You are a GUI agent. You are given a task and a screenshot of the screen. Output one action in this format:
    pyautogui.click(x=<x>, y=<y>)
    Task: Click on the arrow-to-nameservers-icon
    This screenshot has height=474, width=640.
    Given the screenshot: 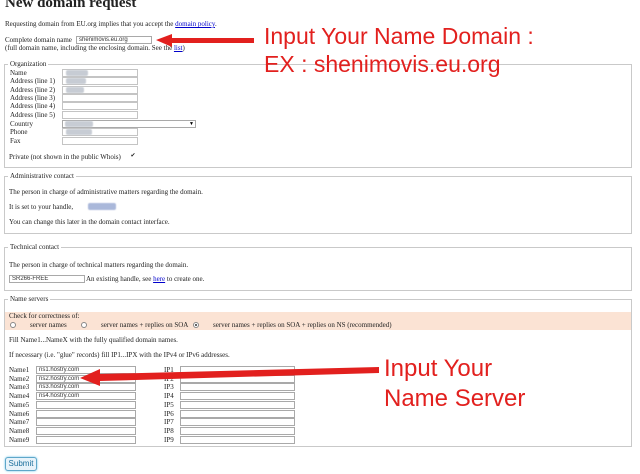 What is the action you would take?
    pyautogui.click(x=229, y=376)
    